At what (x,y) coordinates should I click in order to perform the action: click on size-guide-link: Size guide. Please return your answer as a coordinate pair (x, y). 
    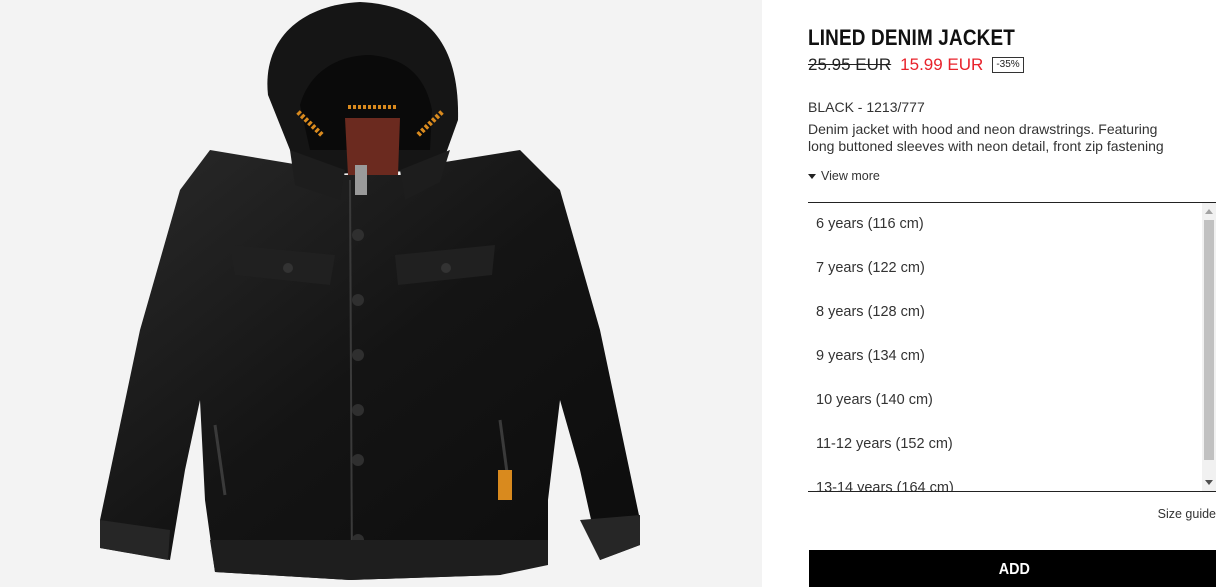
    Looking at the image, I should click on (1187, 514).